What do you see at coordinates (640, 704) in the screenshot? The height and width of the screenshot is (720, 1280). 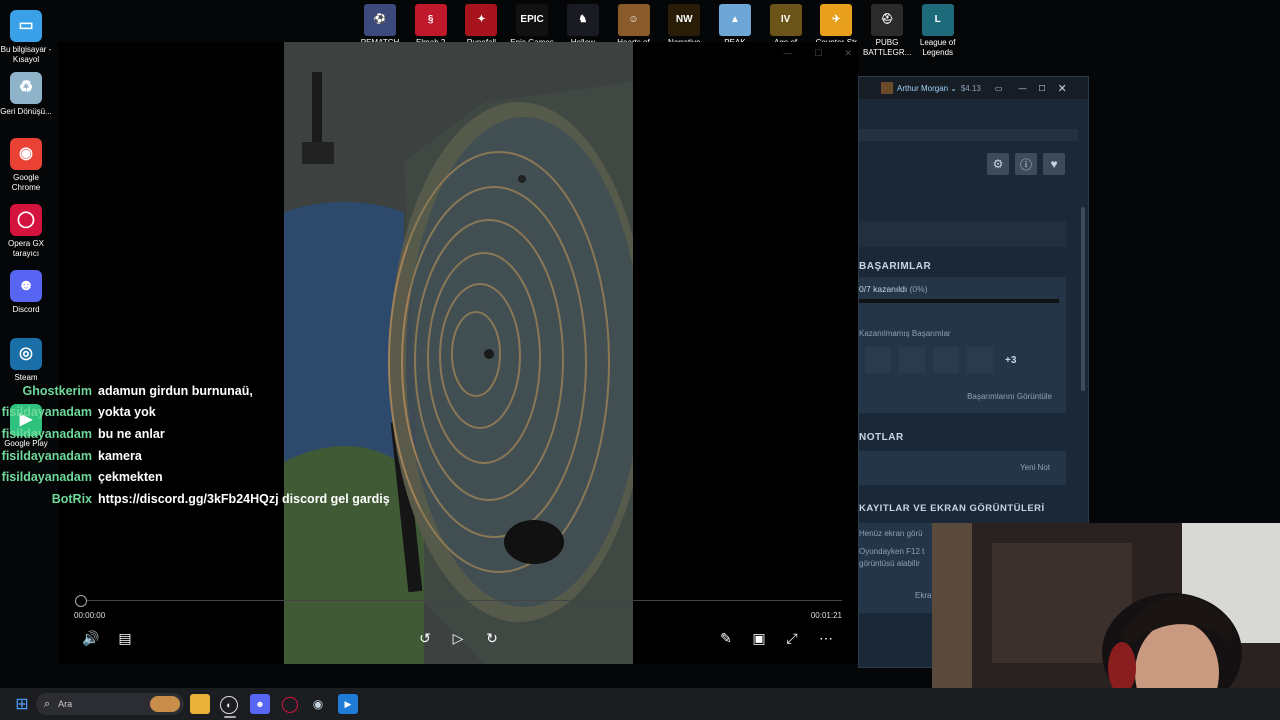 I see `taskbar: ⊞ ⌕ Ara ◐ ☻ ◯ ◉ ▶` at bounding box center [640, 704].